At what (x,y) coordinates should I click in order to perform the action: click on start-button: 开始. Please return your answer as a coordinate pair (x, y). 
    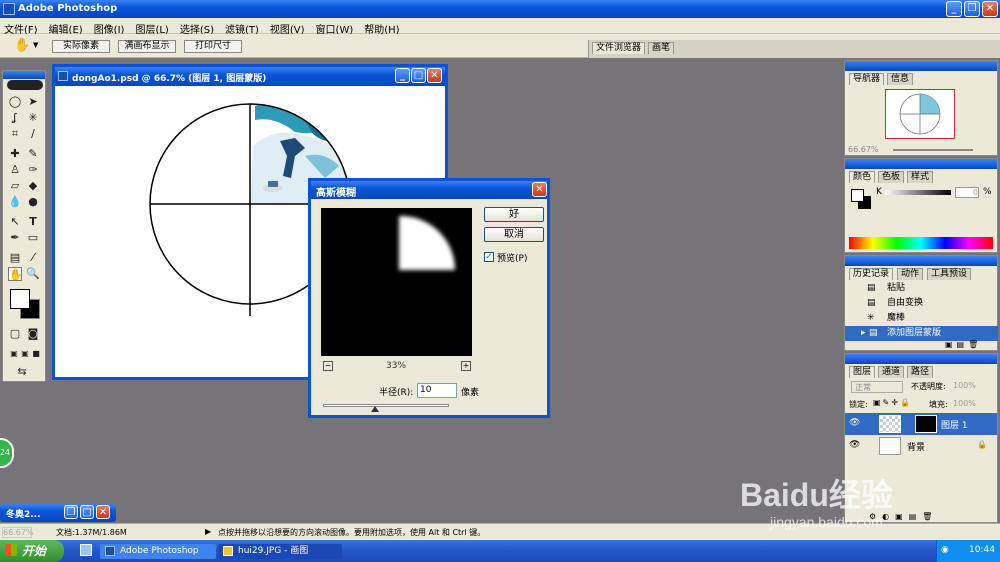
    Looking at the image, I should click on (32, 551).